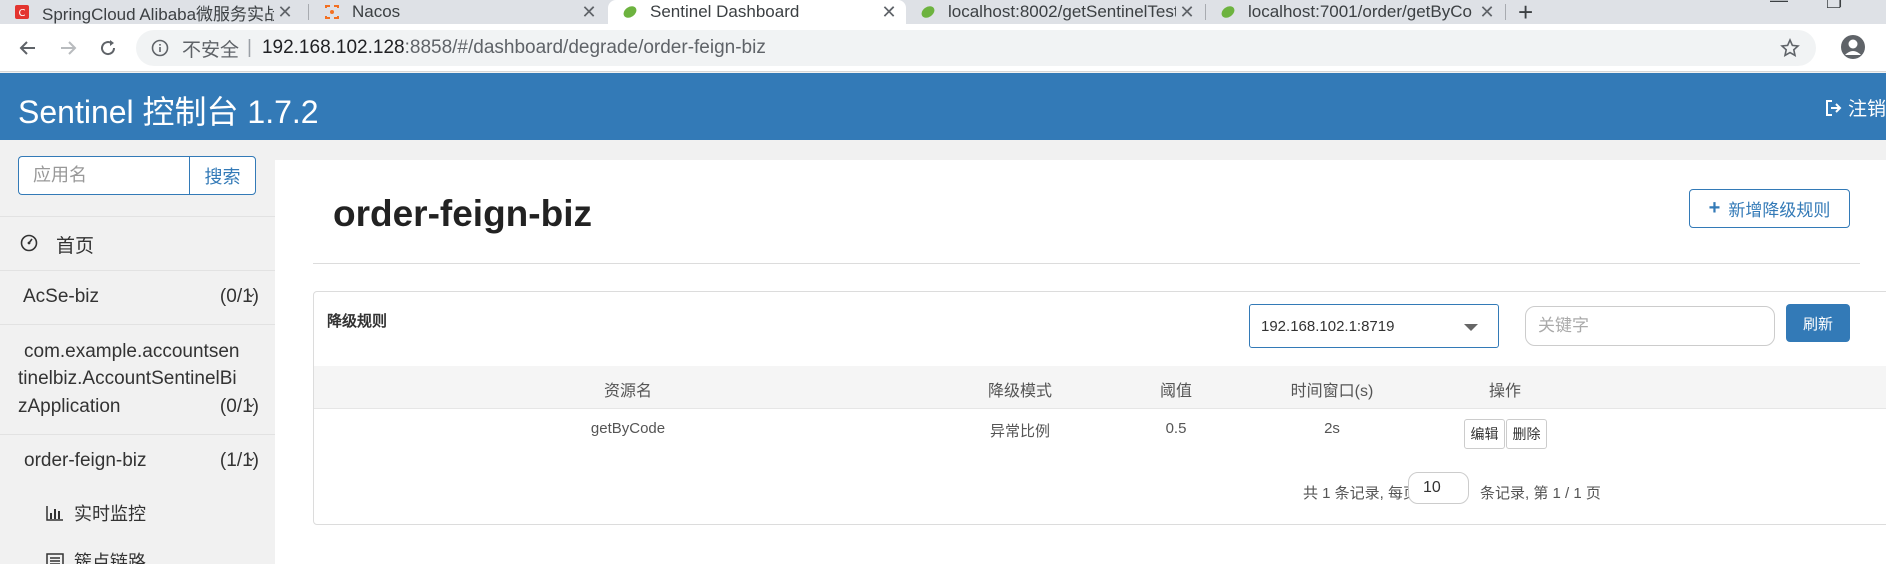 The image size is (1886, 564). I want to click on app-search: 搜索, so click(137, 175).